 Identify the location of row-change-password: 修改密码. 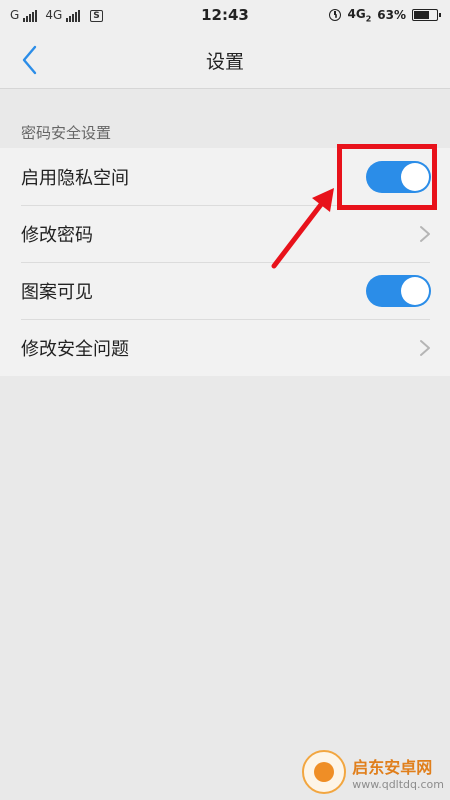
(225, 233).